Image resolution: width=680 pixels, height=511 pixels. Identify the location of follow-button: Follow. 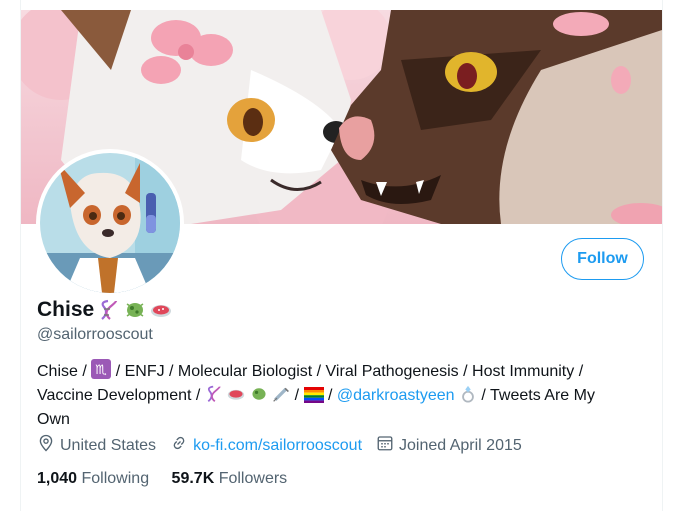
(602, 259).